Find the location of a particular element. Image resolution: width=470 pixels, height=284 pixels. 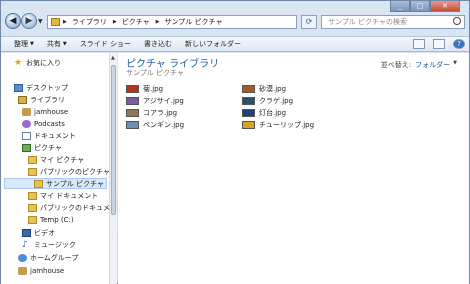

sidebar-item-my-pictures: マイ ピクチャ is located at coordinates (56, 159).